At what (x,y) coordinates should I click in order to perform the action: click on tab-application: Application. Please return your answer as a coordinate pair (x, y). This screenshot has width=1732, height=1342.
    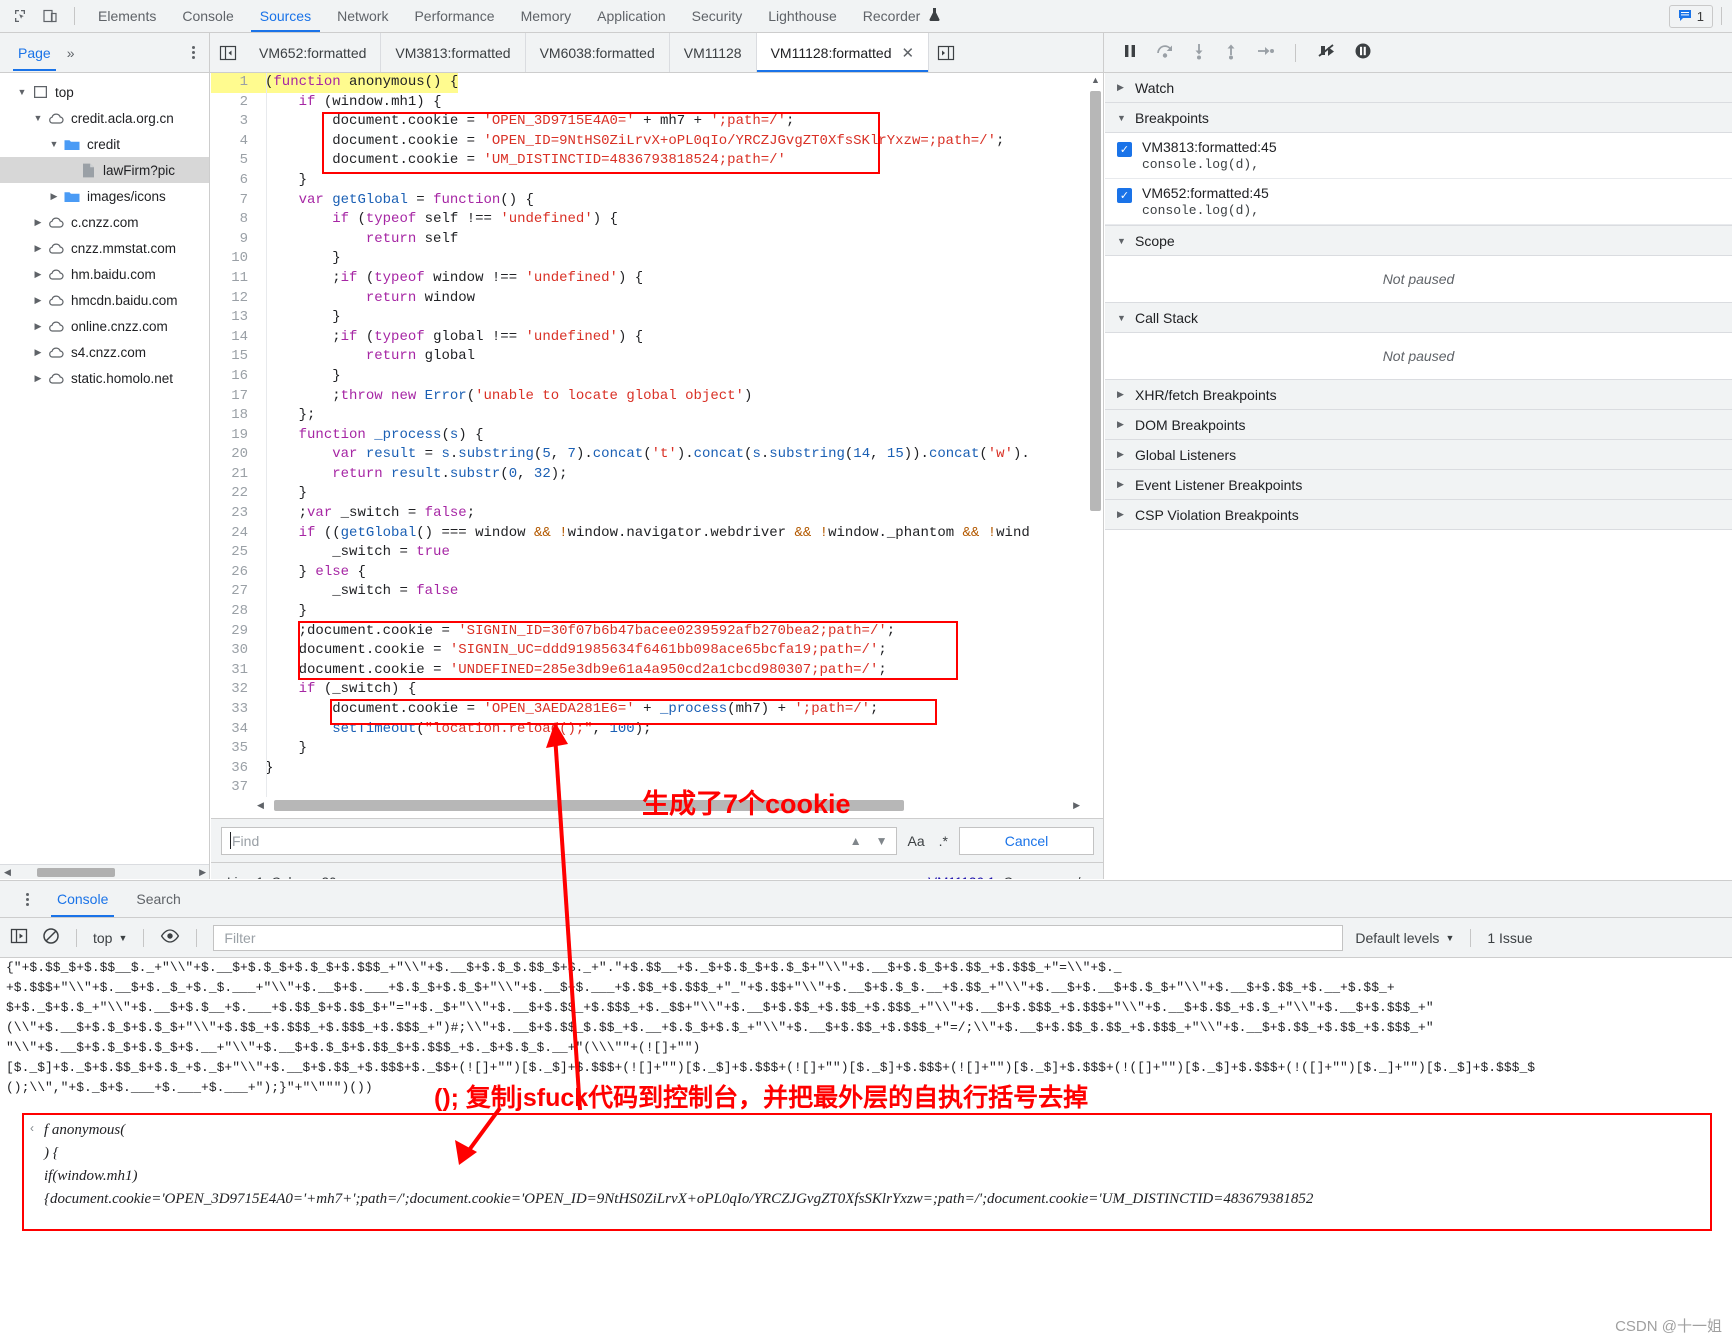
    Looking at the image, I should click on (631, 16).